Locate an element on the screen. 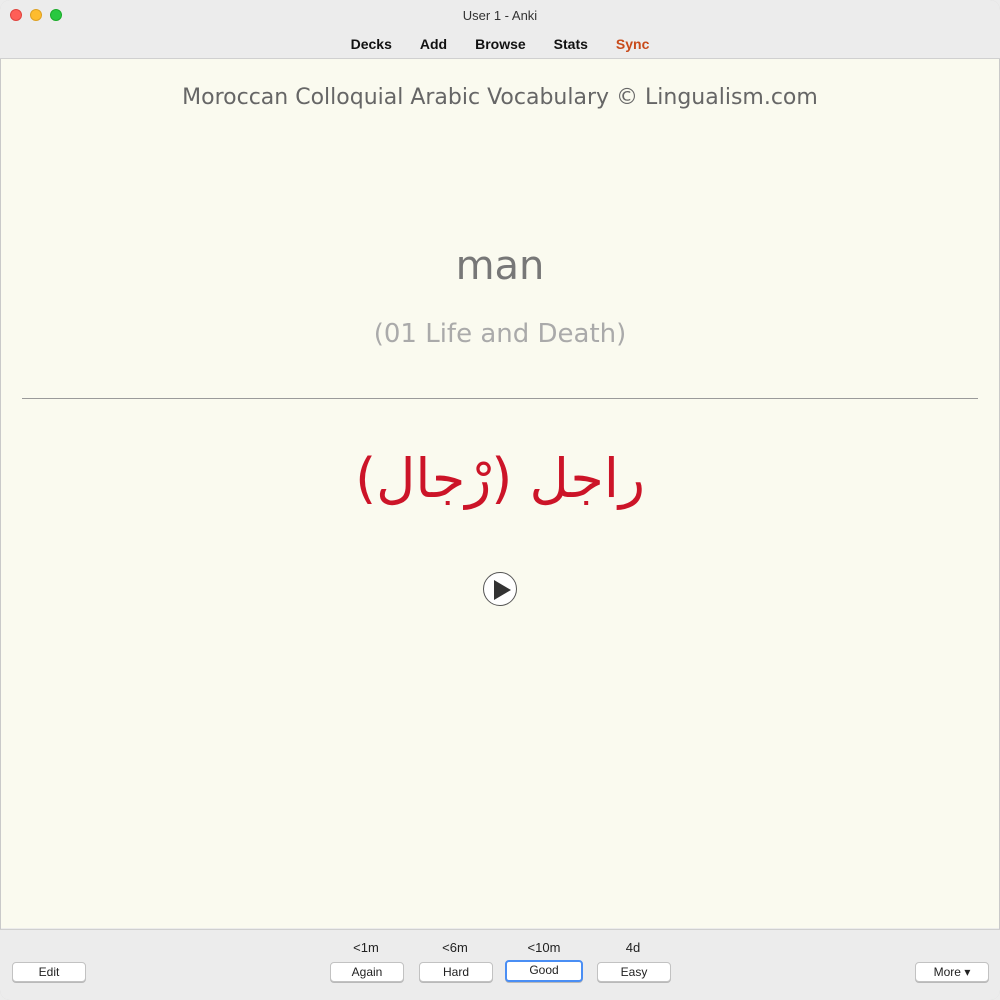  easy-interval: 4d is located at coordinates (633, 947).